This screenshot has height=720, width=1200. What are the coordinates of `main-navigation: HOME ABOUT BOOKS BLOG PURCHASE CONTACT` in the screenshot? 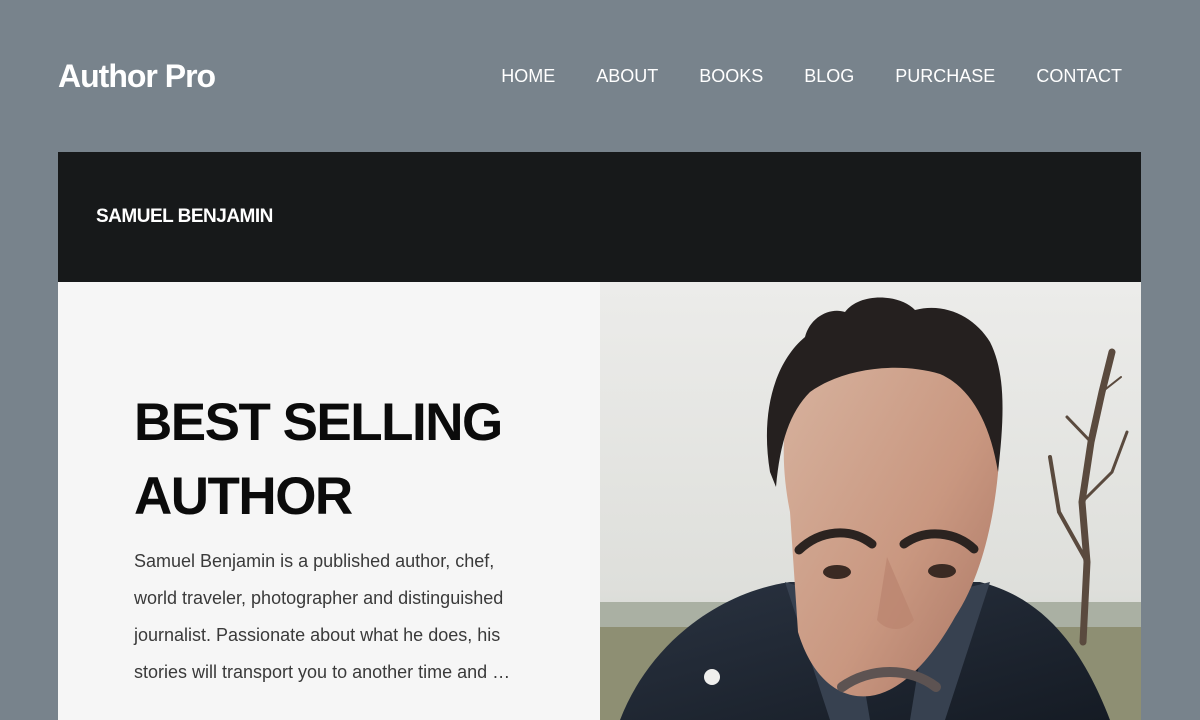 It's located at (811, 76).